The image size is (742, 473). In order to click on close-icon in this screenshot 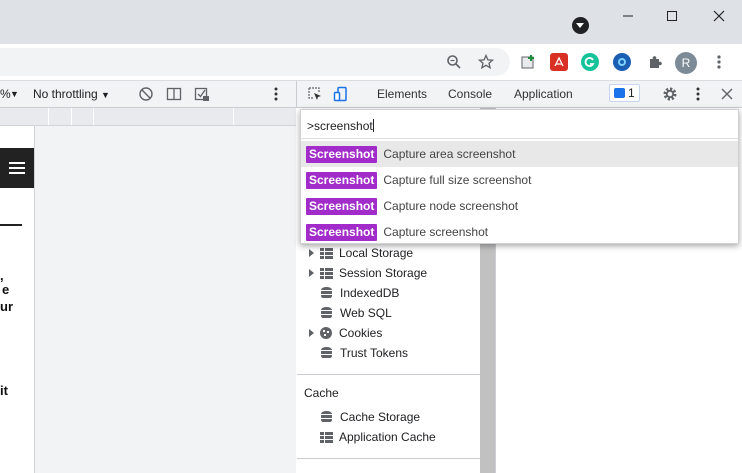, I will do `click(719, 16)`.